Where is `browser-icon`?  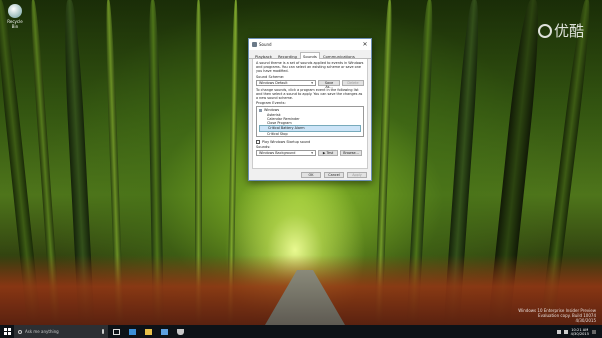 browser-icon is located at coordinates (132, 331).